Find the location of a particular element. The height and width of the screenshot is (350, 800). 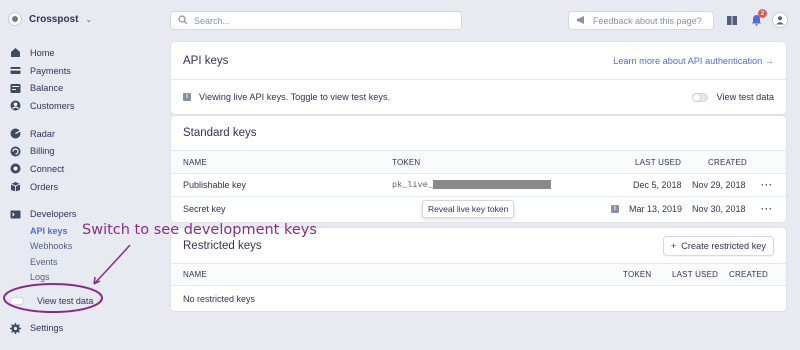

annotation-arrow is located at coordinates (112, 264).